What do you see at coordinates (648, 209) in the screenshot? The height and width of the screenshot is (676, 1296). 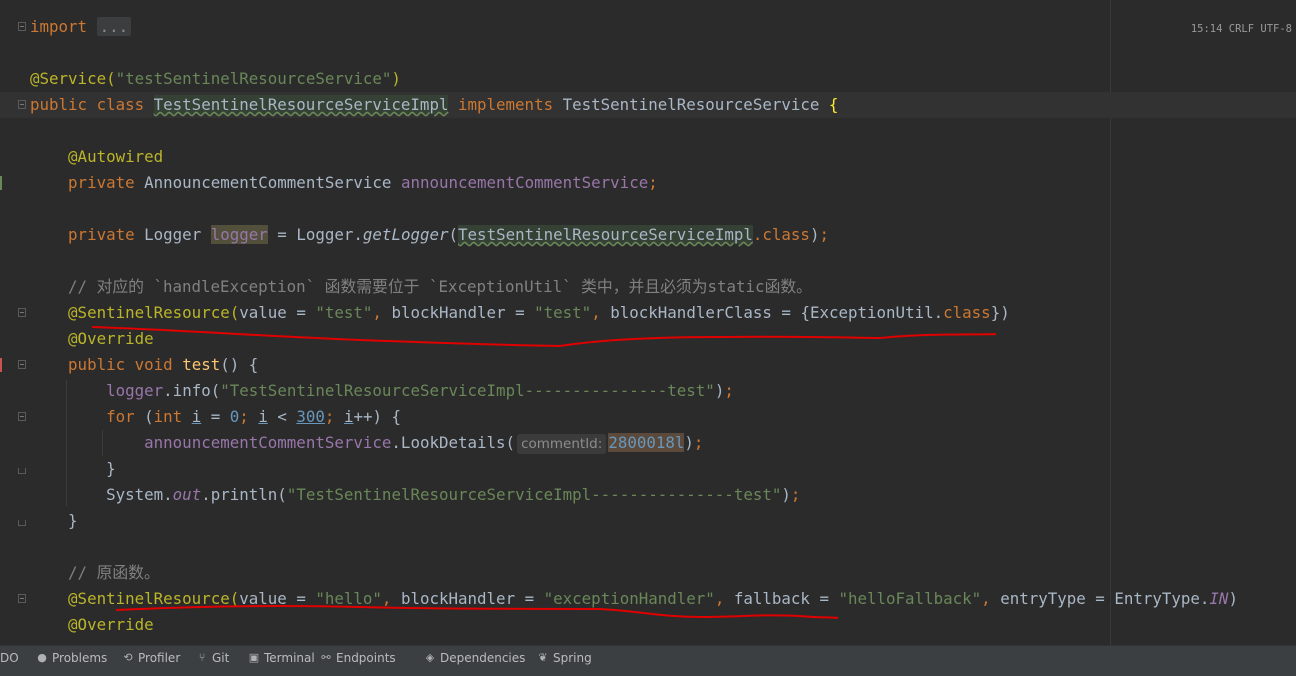 I see `code-line-blank3` at bounding box center [648, 209].